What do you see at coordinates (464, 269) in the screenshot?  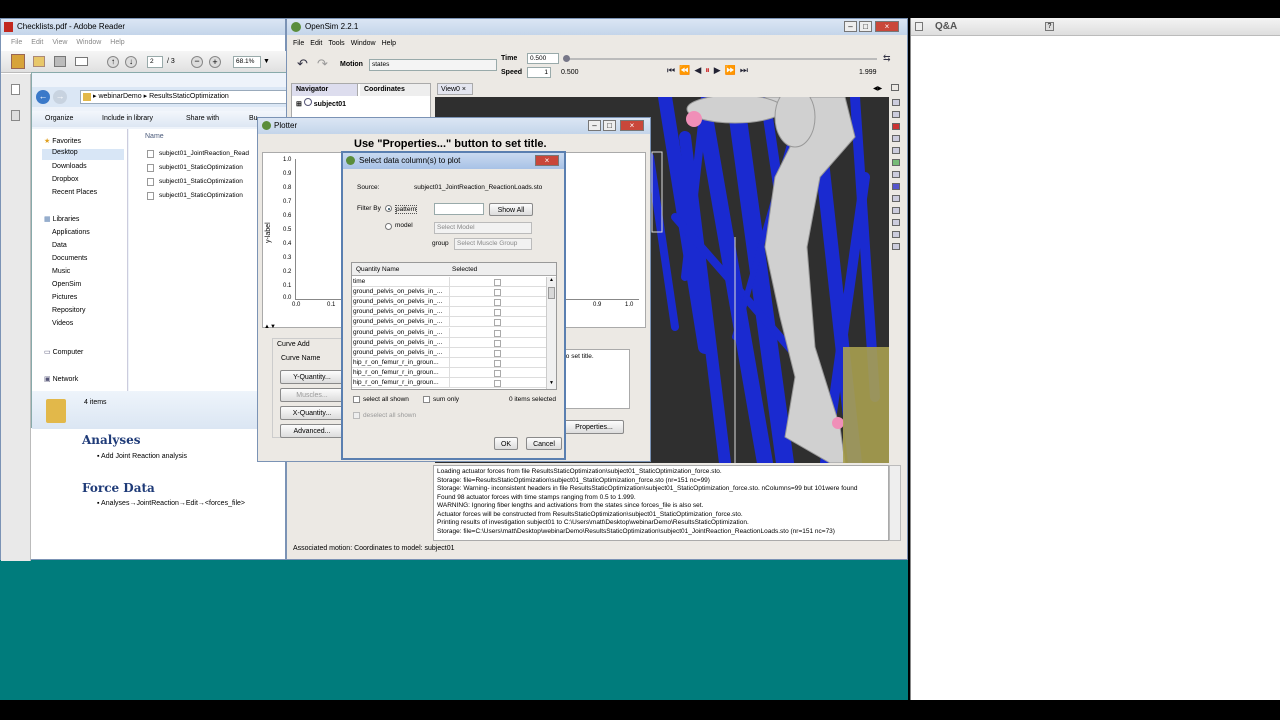 I see `col-selected: Selected` at bounding box center [464, 269].